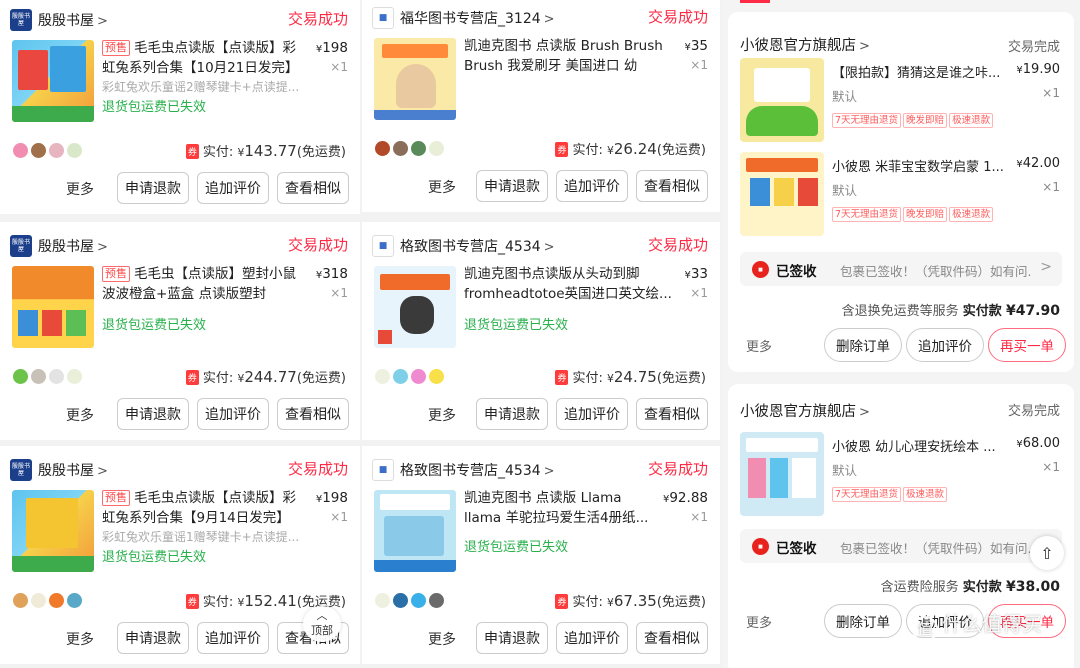  Describe the element at coordinates (901, 269) in the screenshot. I see `logistics-bar: ■ 已签收 包裹已签收！（凭取件码）如有问... >` at that location.